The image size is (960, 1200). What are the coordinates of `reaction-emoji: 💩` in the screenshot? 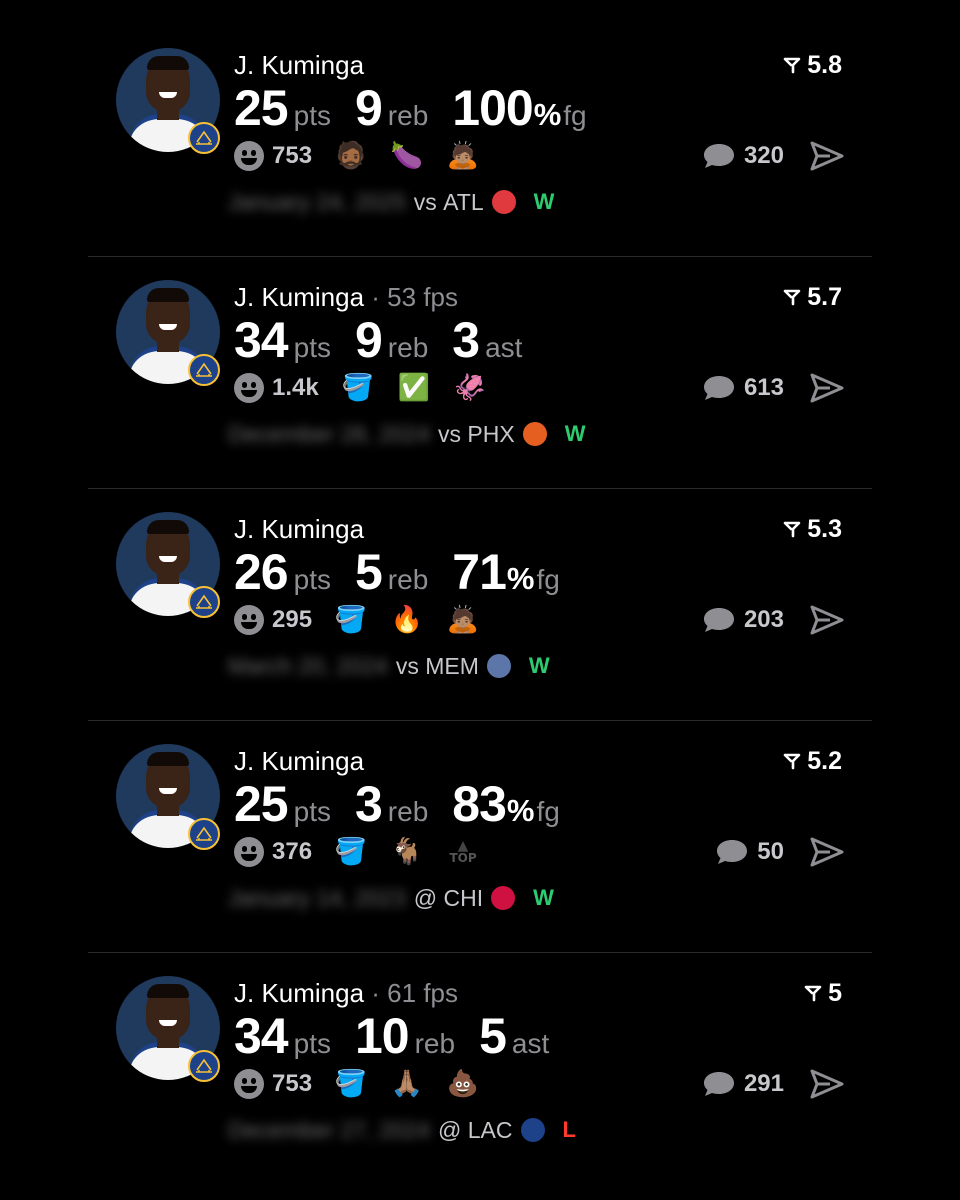 It's located at (463, 1084).